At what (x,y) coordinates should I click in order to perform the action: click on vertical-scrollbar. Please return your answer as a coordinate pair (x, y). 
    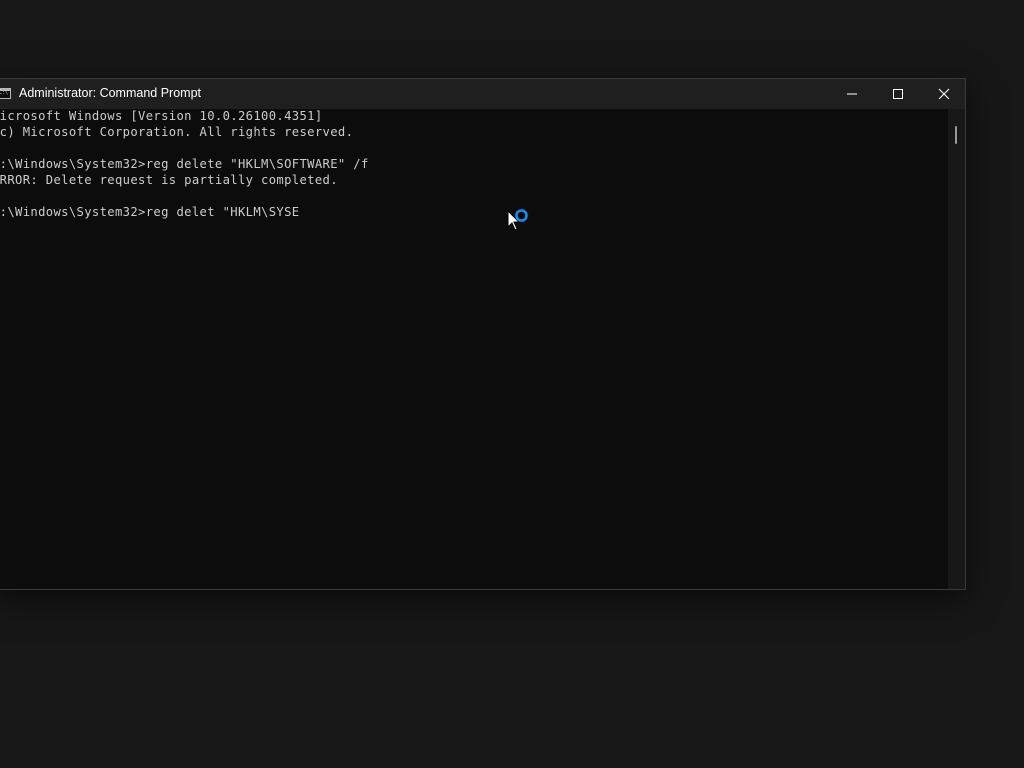
    Looking at the image, I should click on (956, 349).